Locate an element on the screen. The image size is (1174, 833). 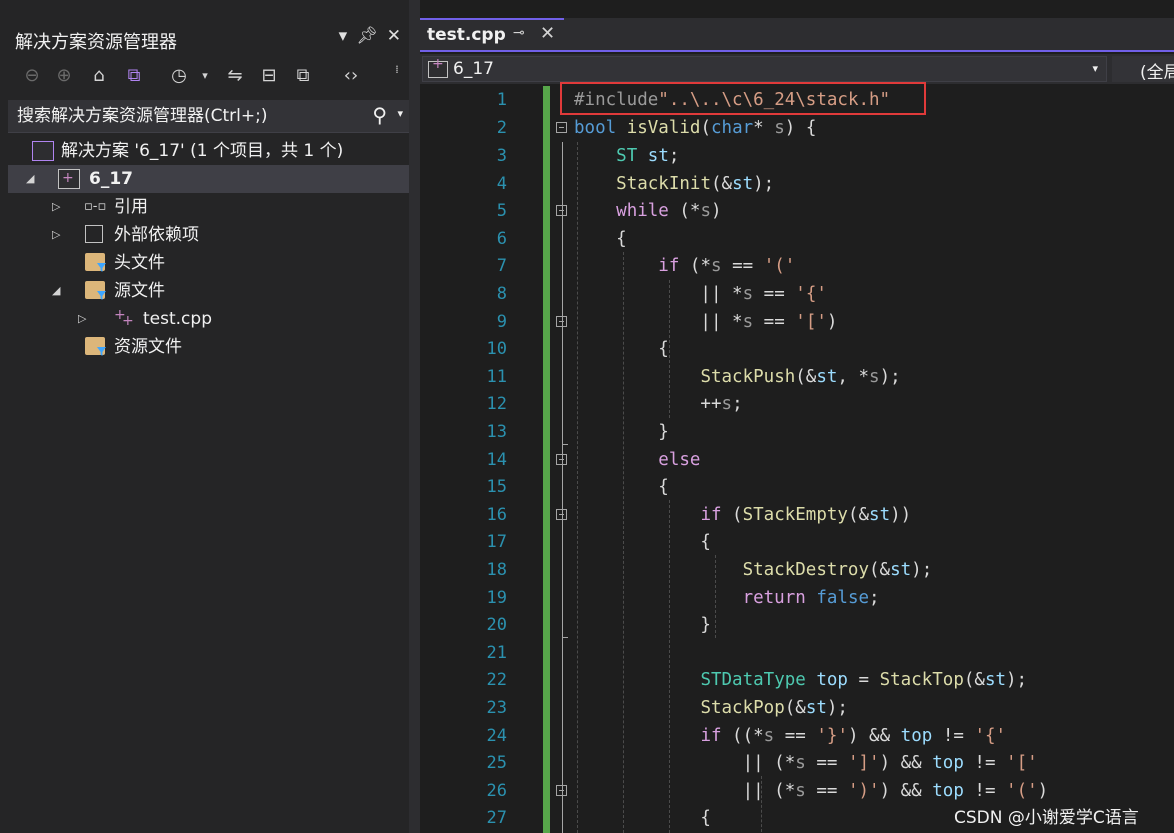
line-number: 2 is located at coordinates (501, 128).